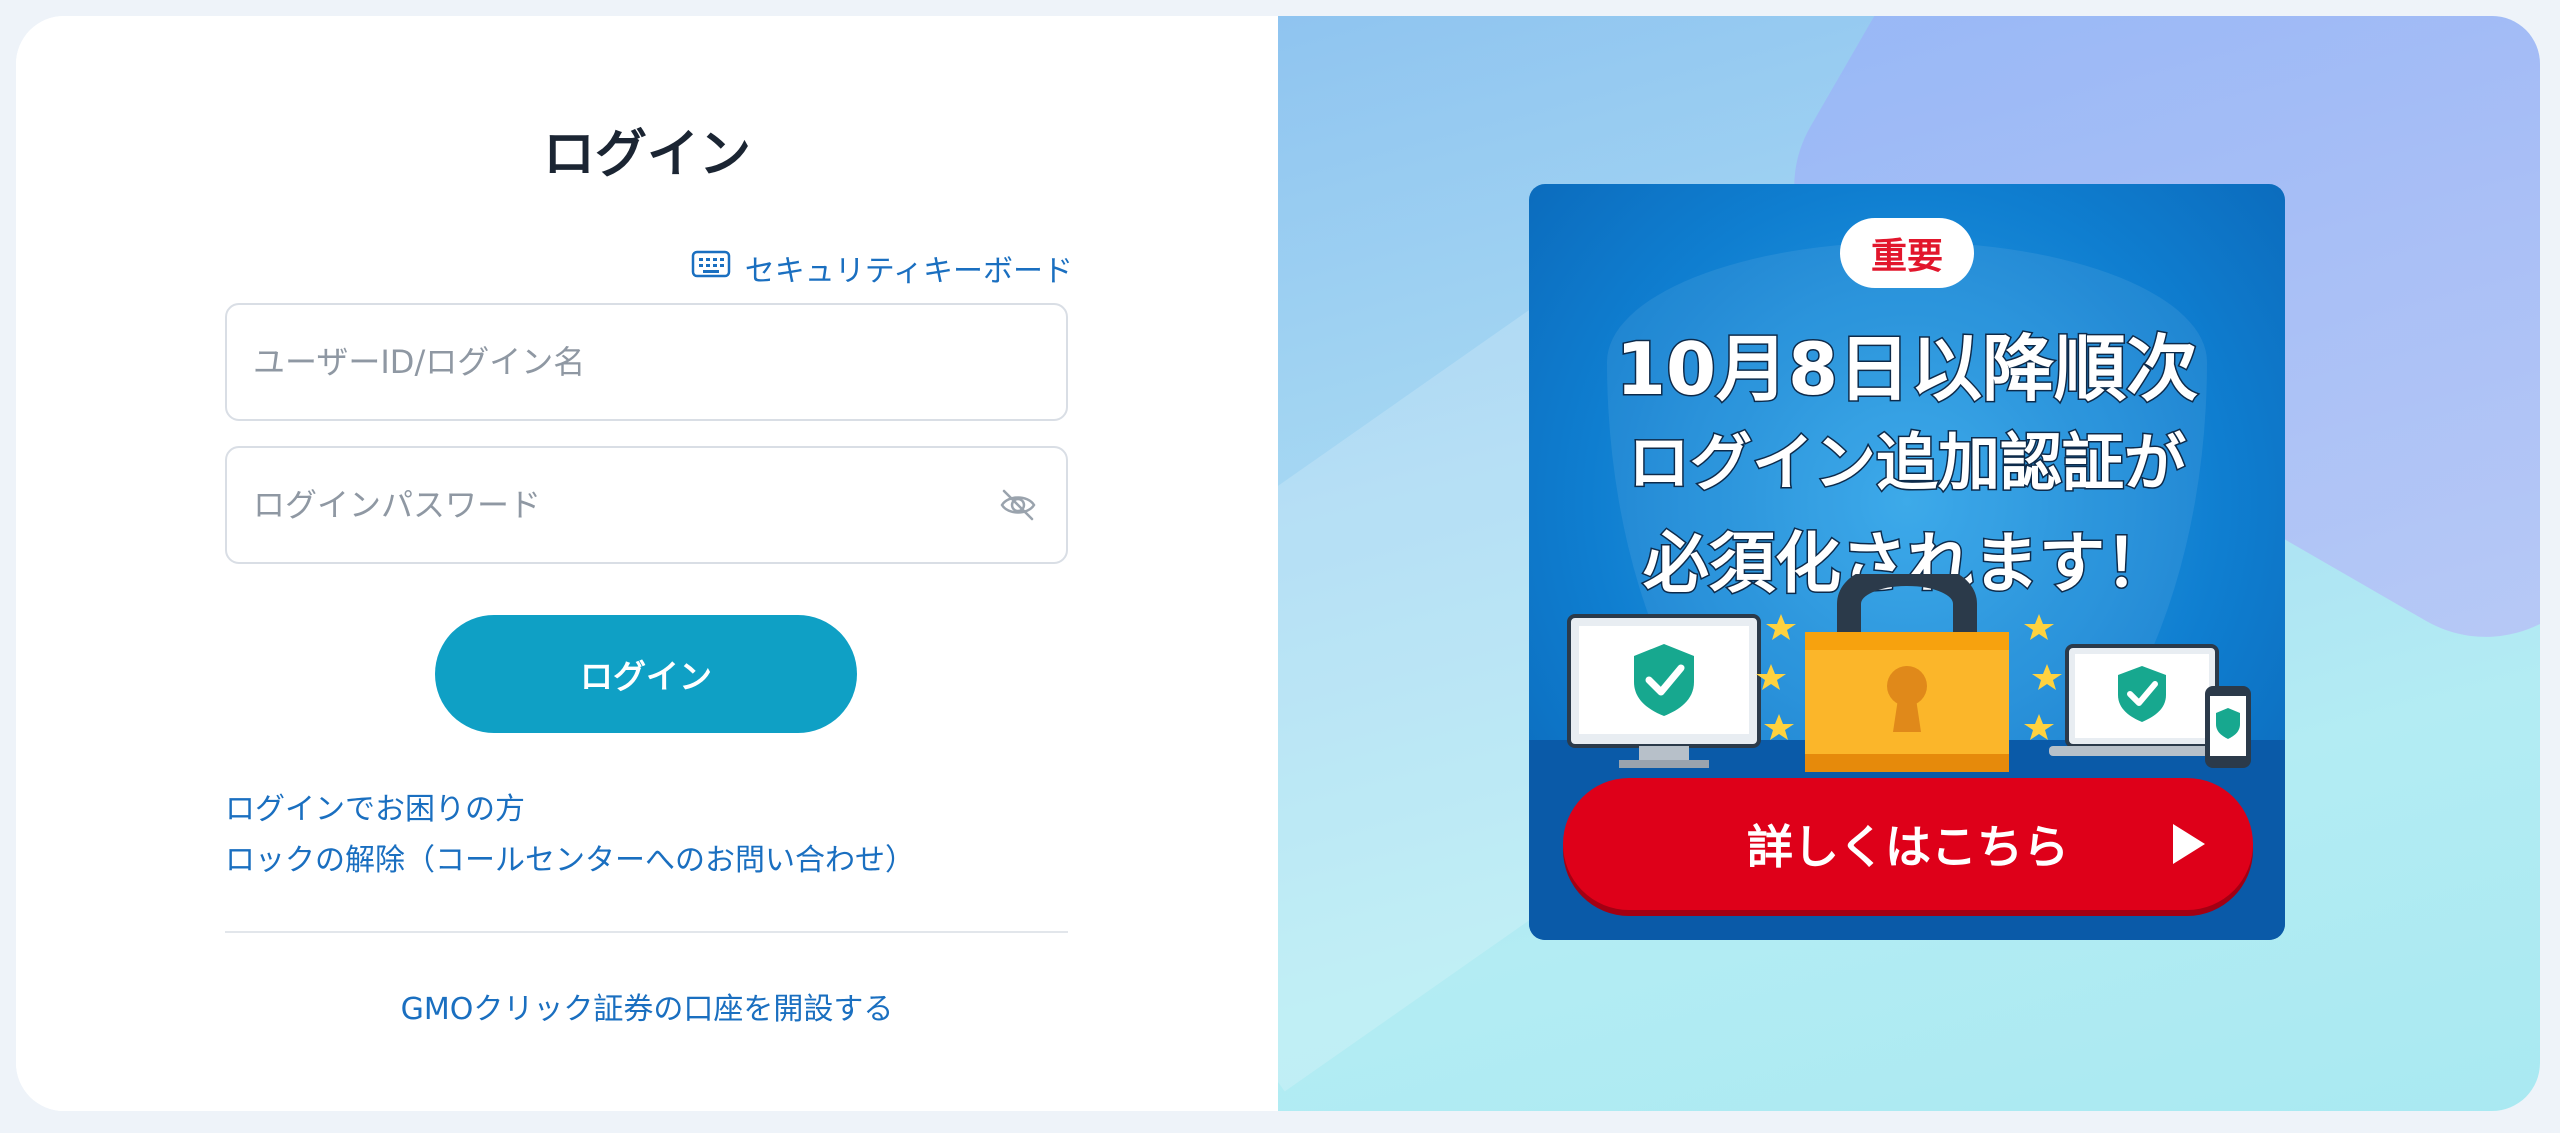 This screenshot has height=1133, width=2560. I want to click on banner-headline-line2: ログイン追加認証が, so click(1906, 463).